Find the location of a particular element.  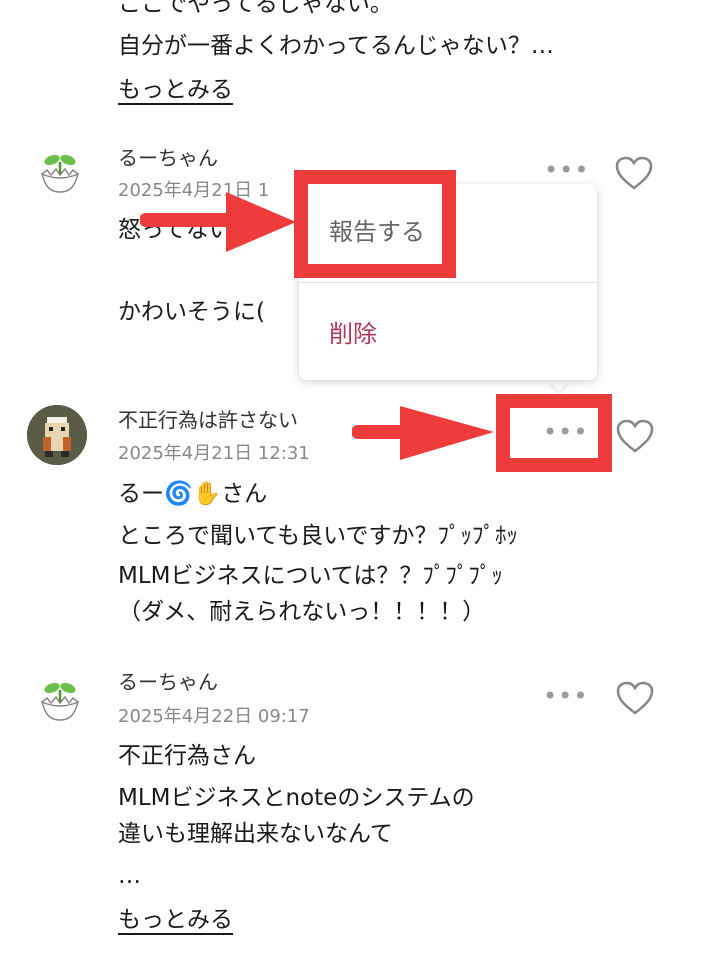

comment-author: 不正行為は許さない is located at coordinates (208, 418).